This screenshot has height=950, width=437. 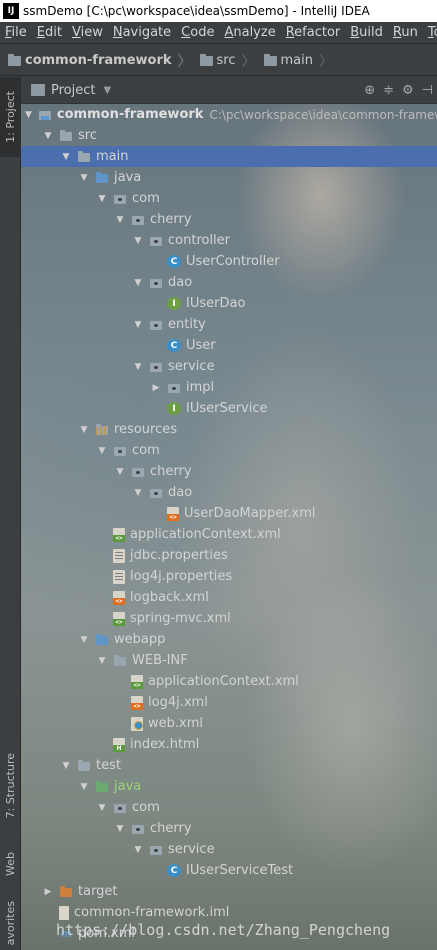 I want to click on hide-icon: ⊣, so click(x=427, y=90).